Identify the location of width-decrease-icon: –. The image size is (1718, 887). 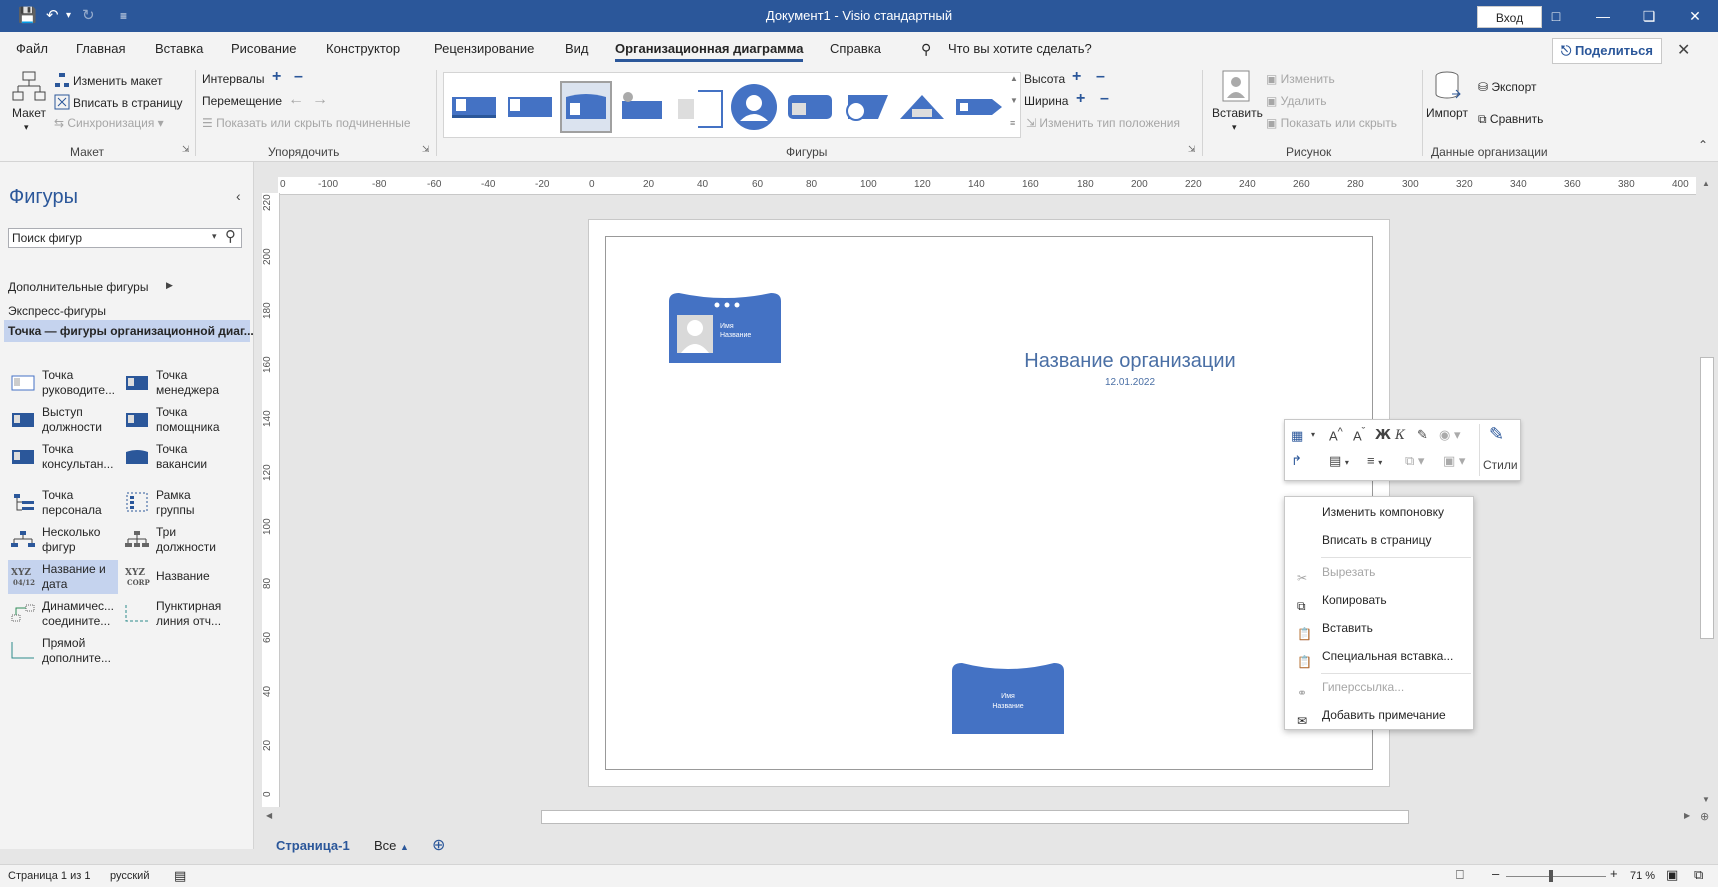
(1104, 99).